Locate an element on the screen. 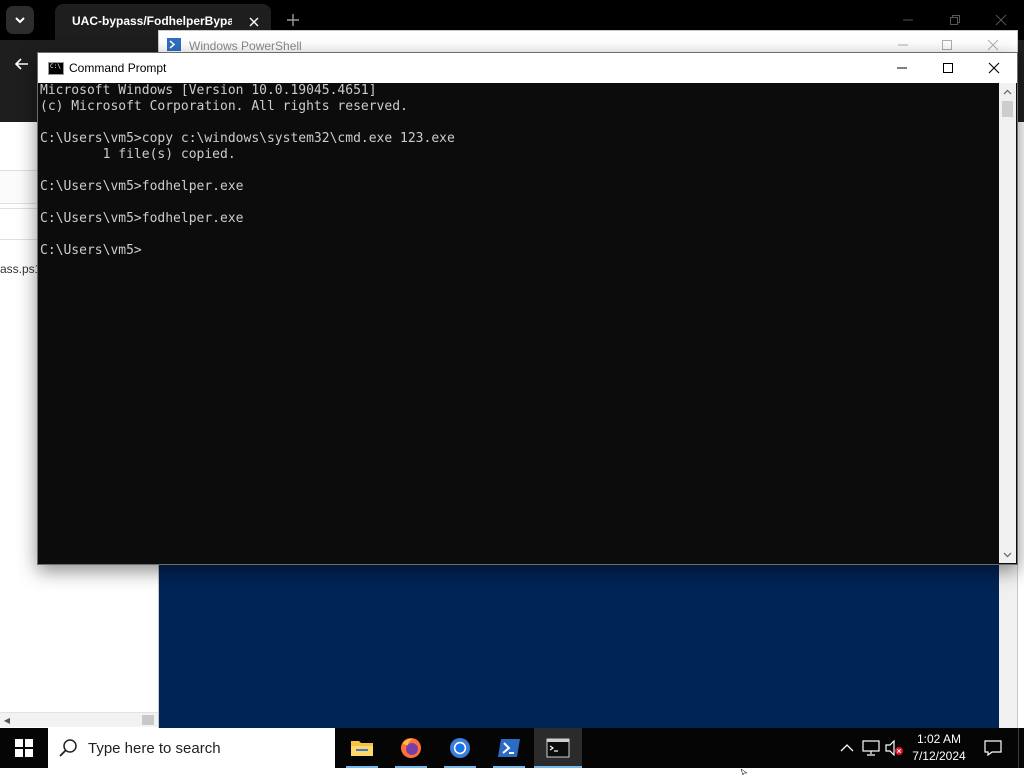  page-row-strip is located at coordinates (20, 224).